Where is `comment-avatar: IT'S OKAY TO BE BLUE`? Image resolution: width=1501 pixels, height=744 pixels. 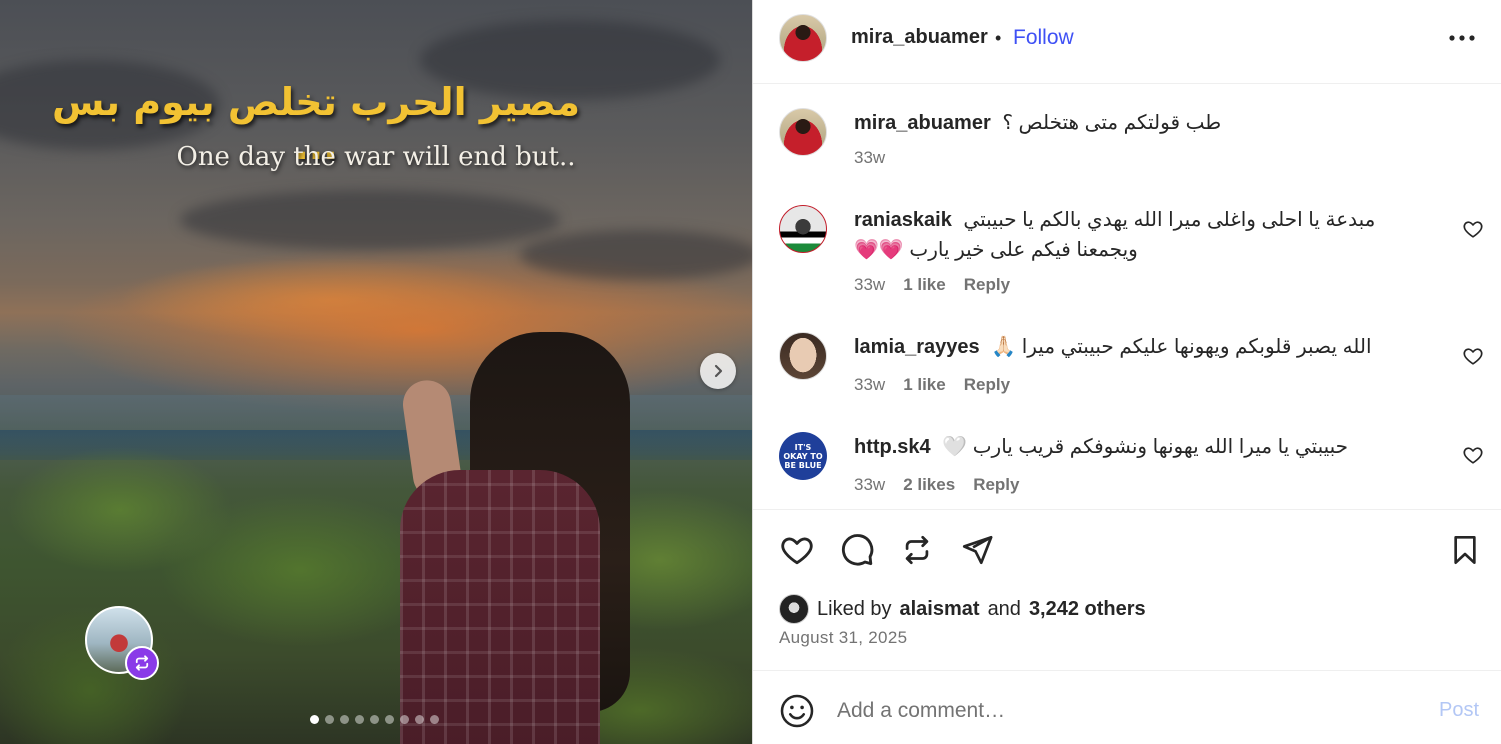 comment-avatar: IT'S OKAY TO BE BLUE is located at coordinates (803, 456).